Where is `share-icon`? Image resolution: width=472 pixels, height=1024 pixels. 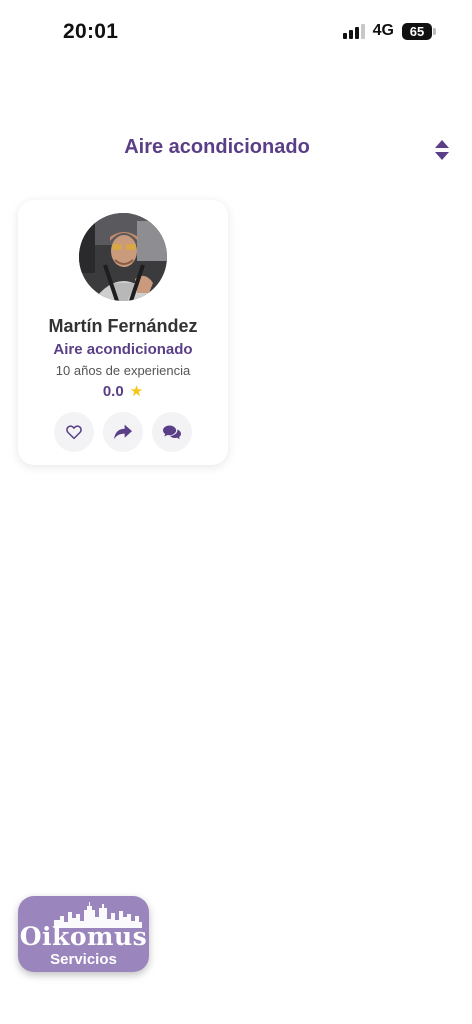
share-icon is located at coordinates (123, 432).